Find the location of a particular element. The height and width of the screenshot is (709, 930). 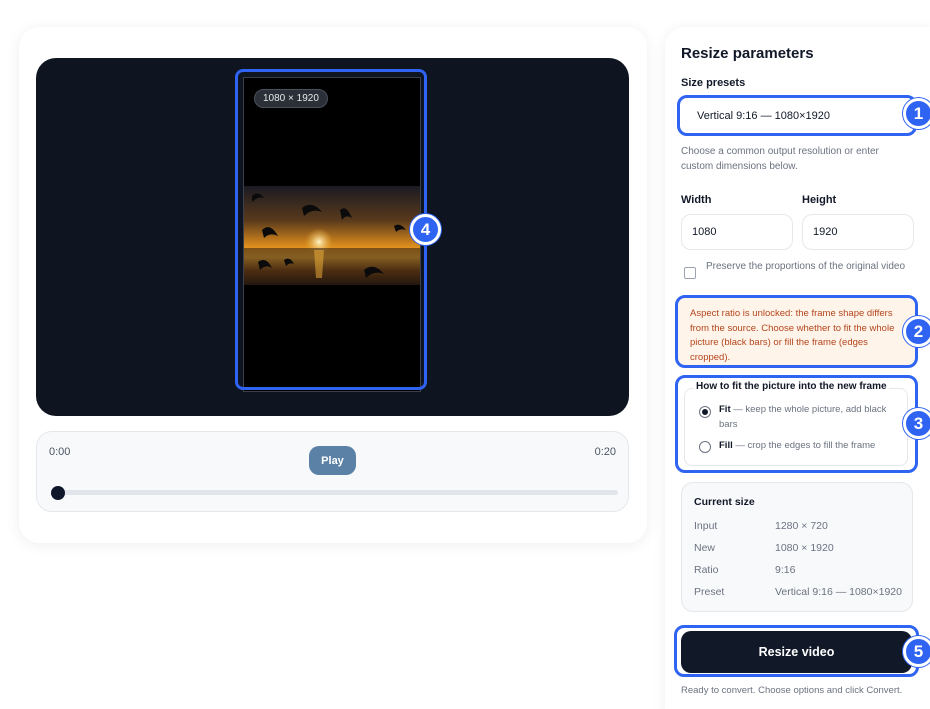

fill-radio is located at coordinates (705, 447).